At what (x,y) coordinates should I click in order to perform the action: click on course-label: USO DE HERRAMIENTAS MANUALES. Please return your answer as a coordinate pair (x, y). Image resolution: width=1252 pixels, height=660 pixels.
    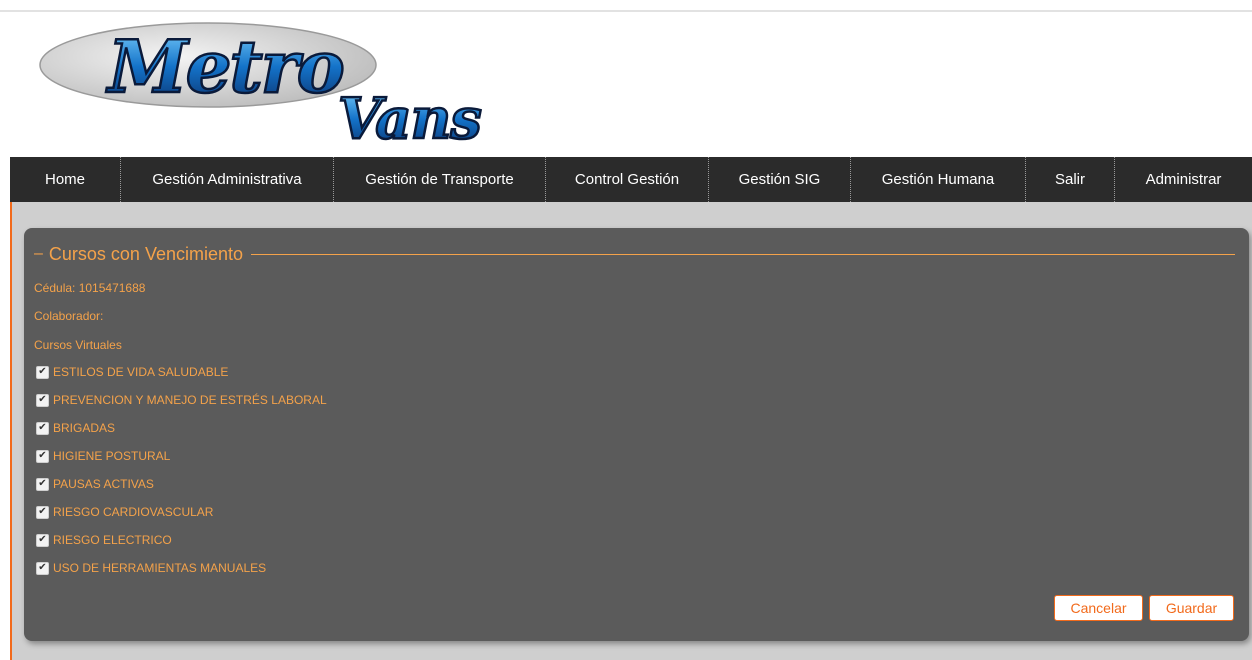
    Looking at the image, I should click on (160, 568).